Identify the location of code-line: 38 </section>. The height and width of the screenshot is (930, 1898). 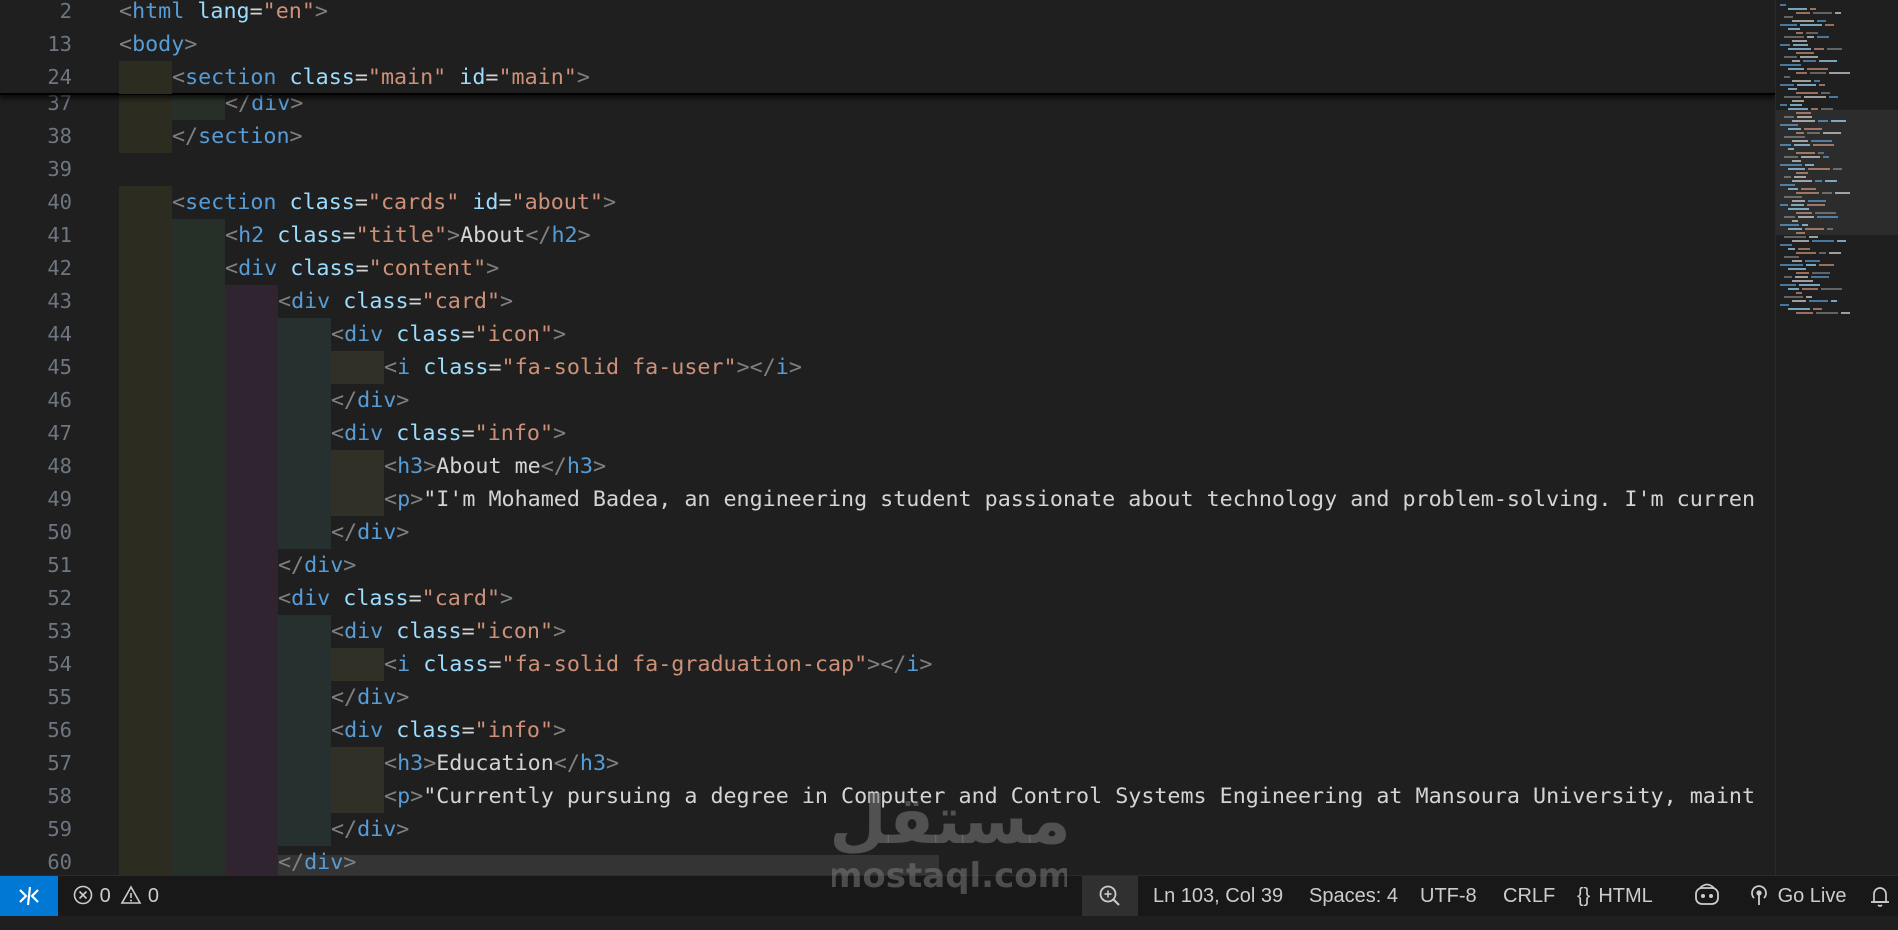
(887, 136).